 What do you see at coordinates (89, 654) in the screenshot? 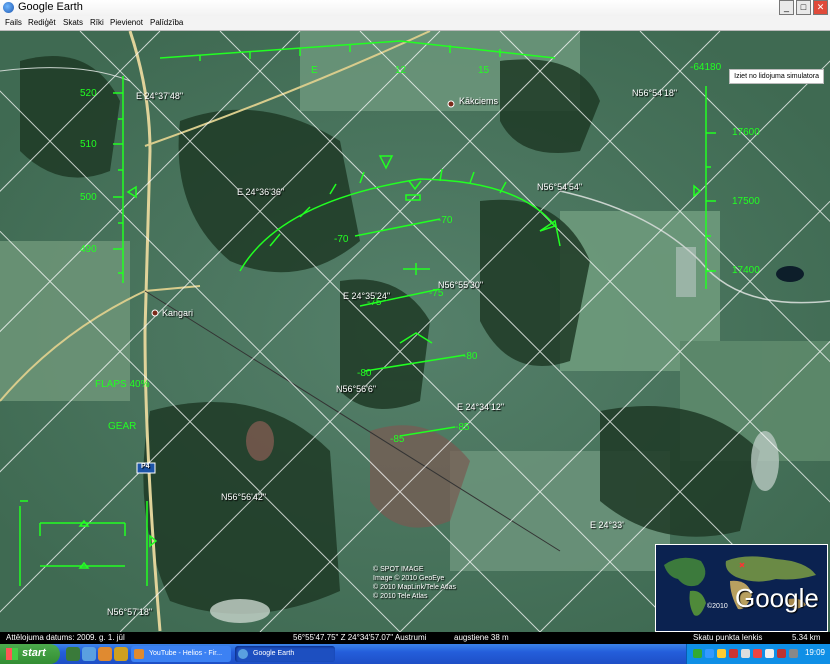
I see `ie-icon` at bounding box center [89, 654].